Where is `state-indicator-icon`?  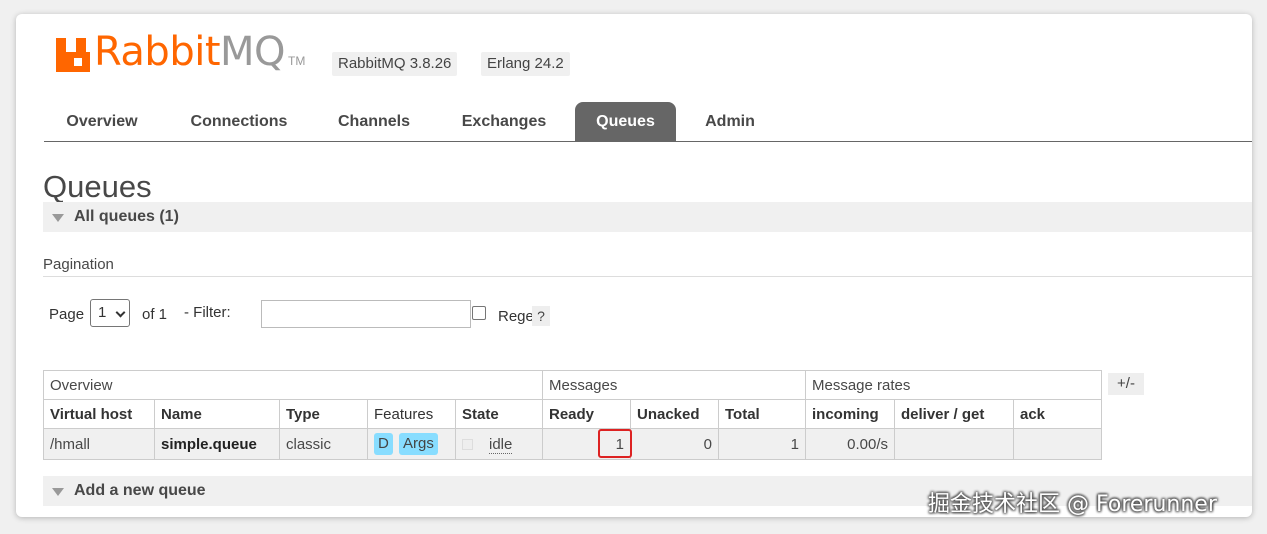 state-indicator-icon is located at coordinates (467, 445).